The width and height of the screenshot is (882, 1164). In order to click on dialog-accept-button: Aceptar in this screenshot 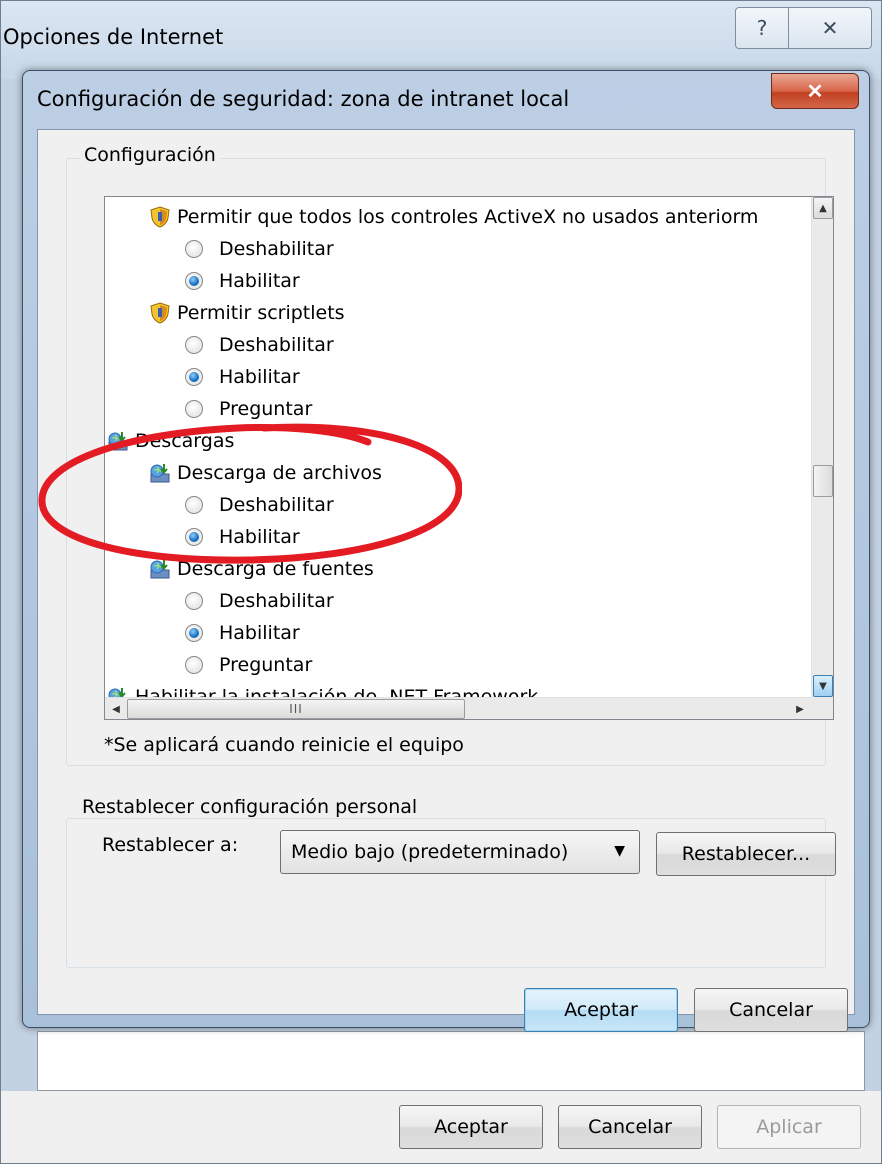, I will do `click(601, 1010)`.